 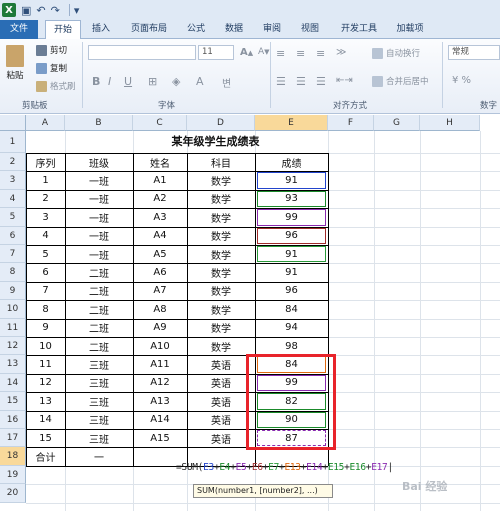 What do you see at coordinates (99, 123) in the screenshot?
I see `column-header-b: B` at bounding box center [99, 123].